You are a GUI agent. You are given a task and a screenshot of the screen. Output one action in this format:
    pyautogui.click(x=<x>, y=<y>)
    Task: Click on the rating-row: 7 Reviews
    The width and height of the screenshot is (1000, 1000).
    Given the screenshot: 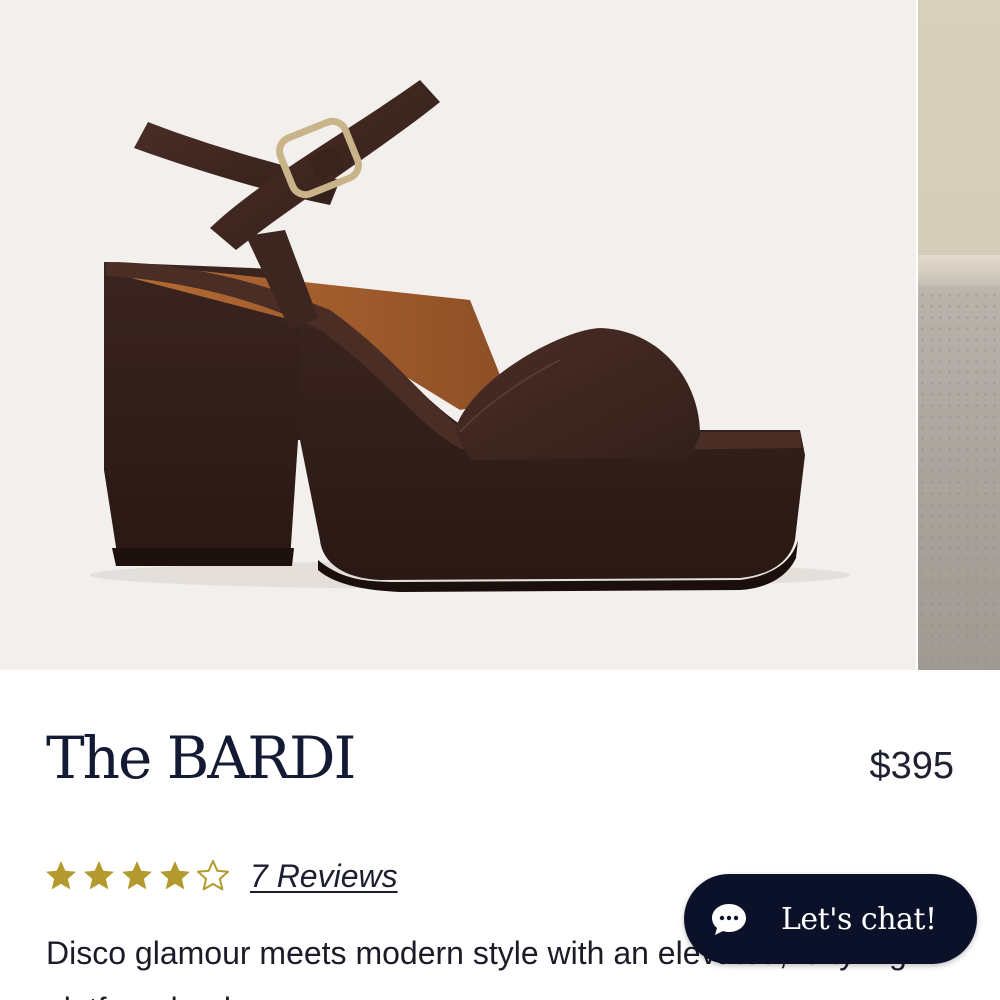 What is the action you would take?
    pyautogui.click(x=221, y=876)
    